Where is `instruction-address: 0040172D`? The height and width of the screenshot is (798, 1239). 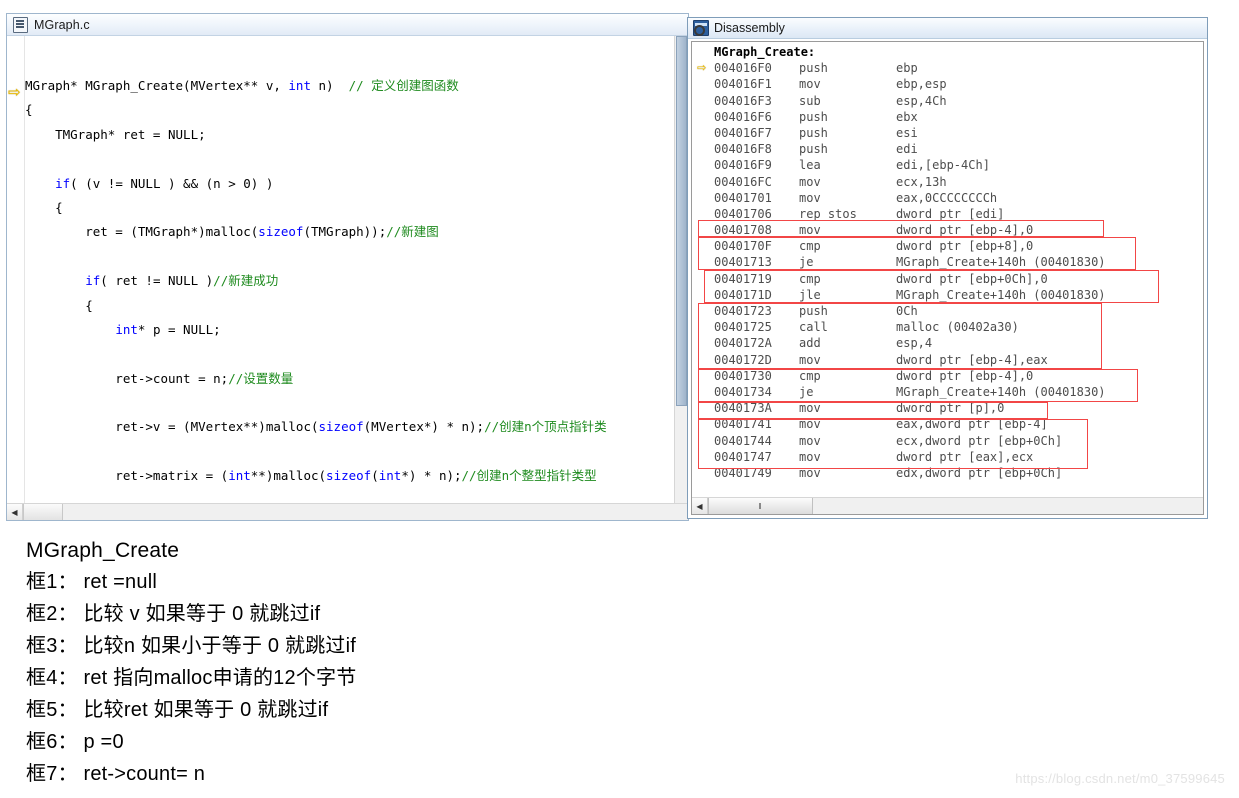 instruction-address: 0040172D is located at coordinates (743, 359).